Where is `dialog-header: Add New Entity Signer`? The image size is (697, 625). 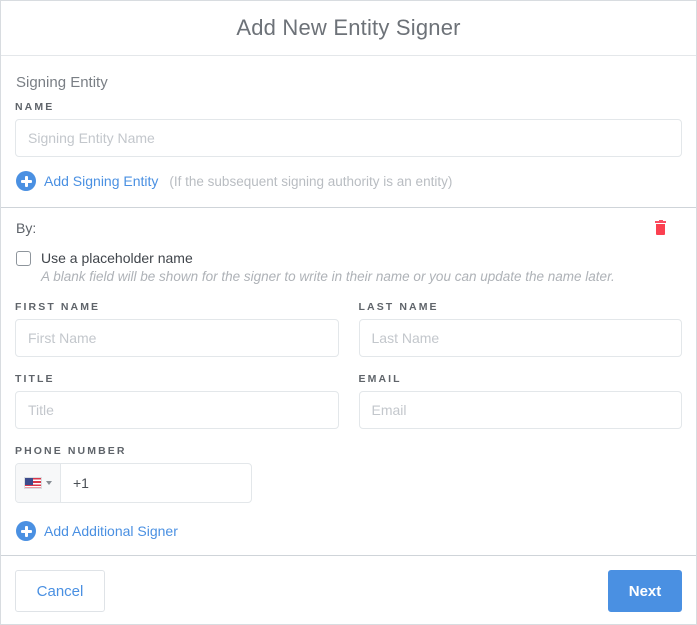 dialog-header: Add New Entity Signer is located at coordinates (348, 28).